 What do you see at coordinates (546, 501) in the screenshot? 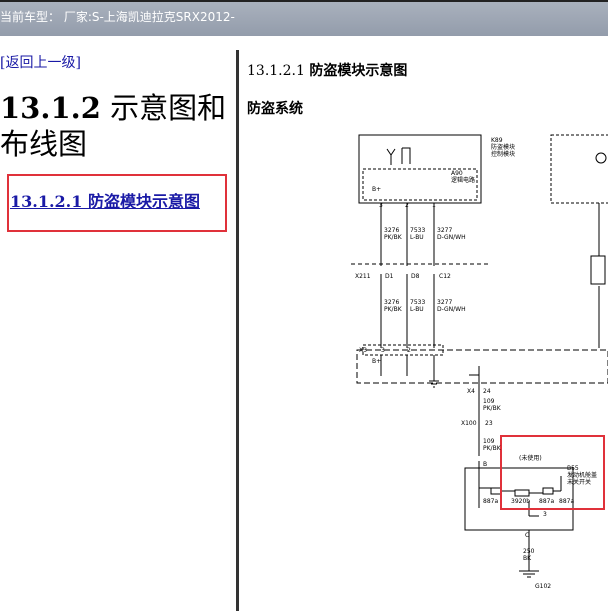
I see `res-label-3: 887a` at bounding box center [546, 501].